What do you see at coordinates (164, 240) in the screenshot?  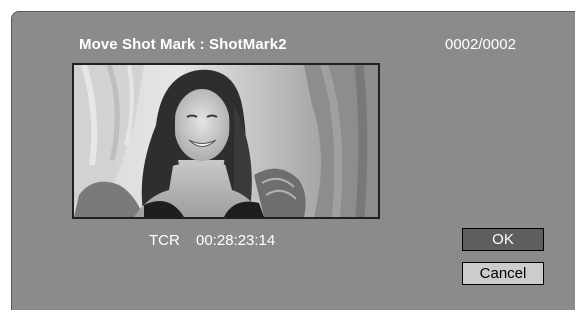 I see `timecode-label: TCR` at bounding box center [164, 240].